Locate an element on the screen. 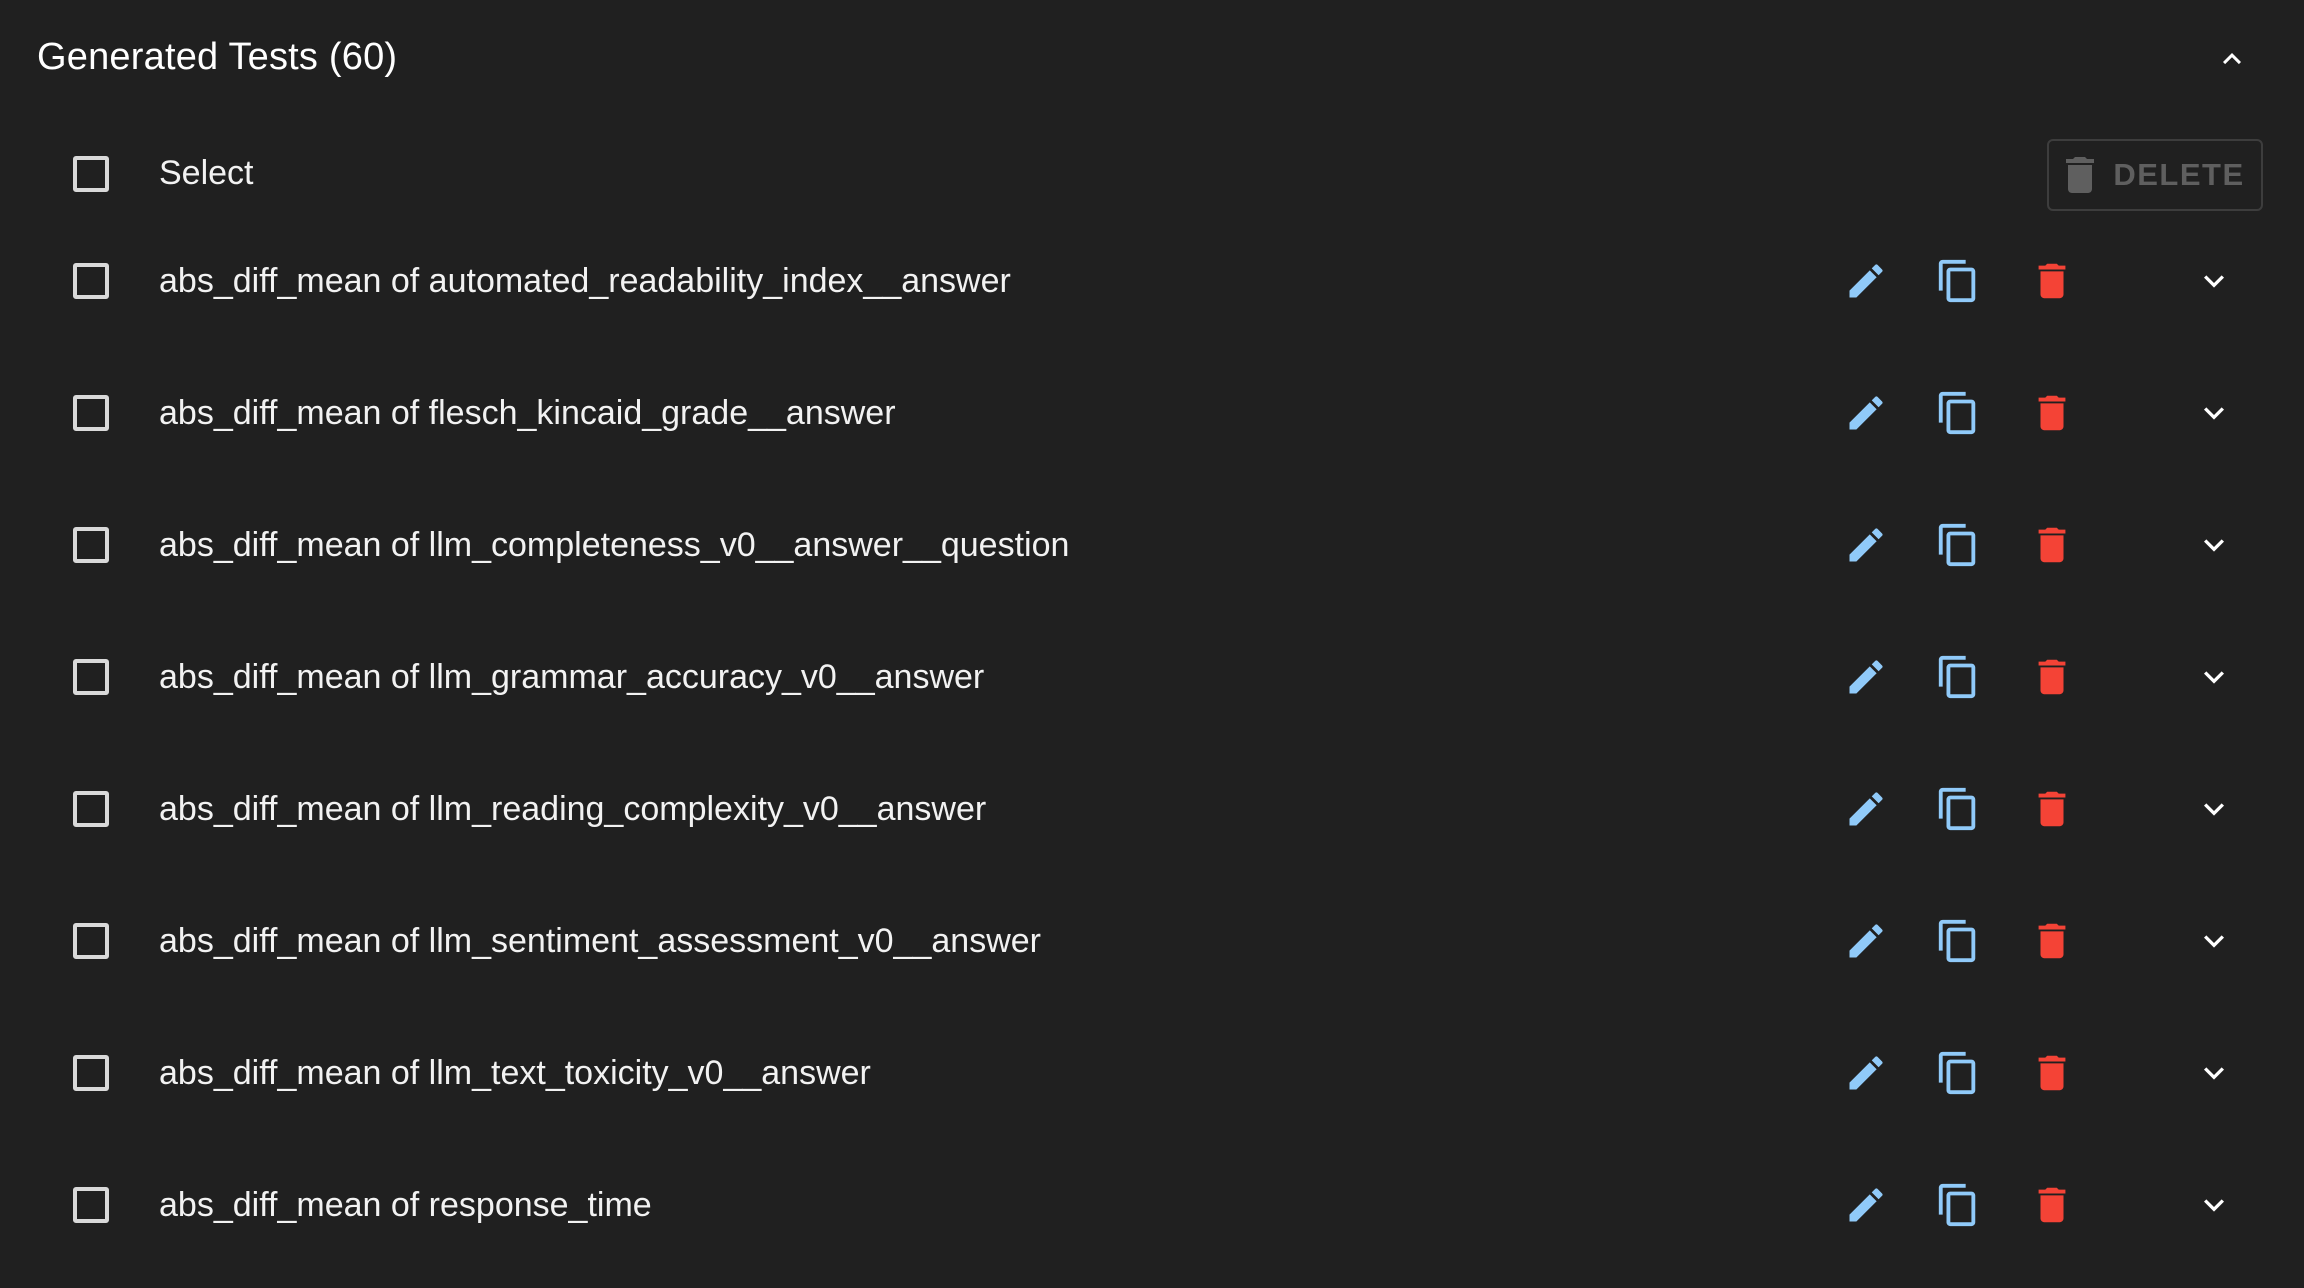 The height and width of the screenshot is (1288, 2304). panel-header: Generated Tests (60) is located at coordinates (1152, 59).